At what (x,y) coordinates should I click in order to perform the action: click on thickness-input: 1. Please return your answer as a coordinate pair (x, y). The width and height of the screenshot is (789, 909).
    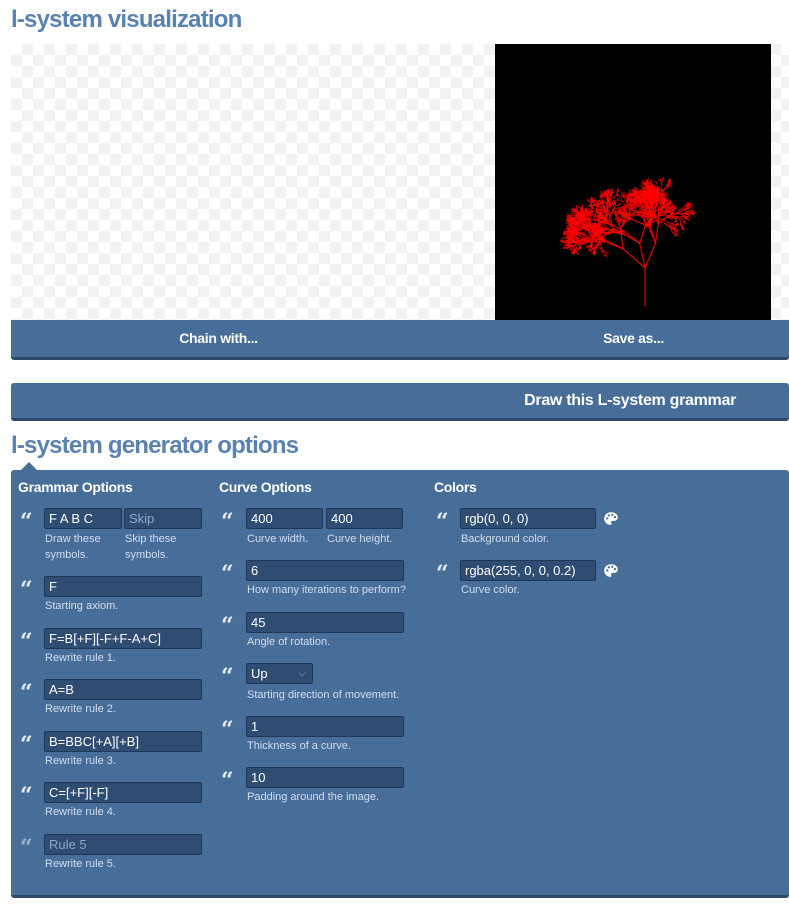
    Looking at the image, I should click on (325, 726).